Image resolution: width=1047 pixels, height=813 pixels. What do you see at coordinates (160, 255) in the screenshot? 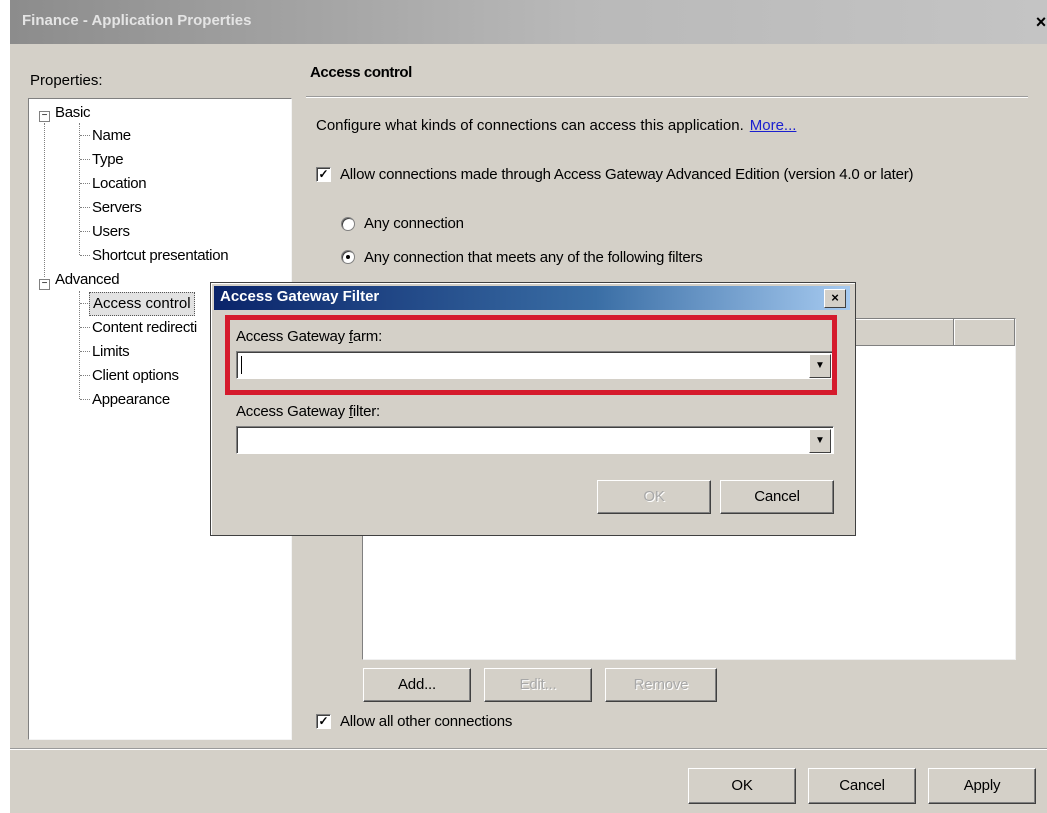
I see `tree-item-shortcut-presentation: Shortcut presentation` at bounding box center [160, 255].